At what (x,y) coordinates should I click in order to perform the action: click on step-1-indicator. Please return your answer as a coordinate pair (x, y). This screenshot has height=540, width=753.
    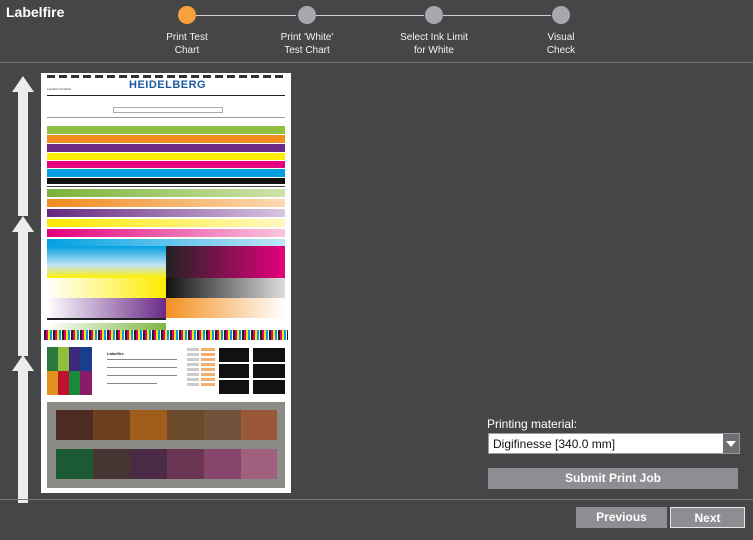
    Looking at the image, I should click on (187, 15).